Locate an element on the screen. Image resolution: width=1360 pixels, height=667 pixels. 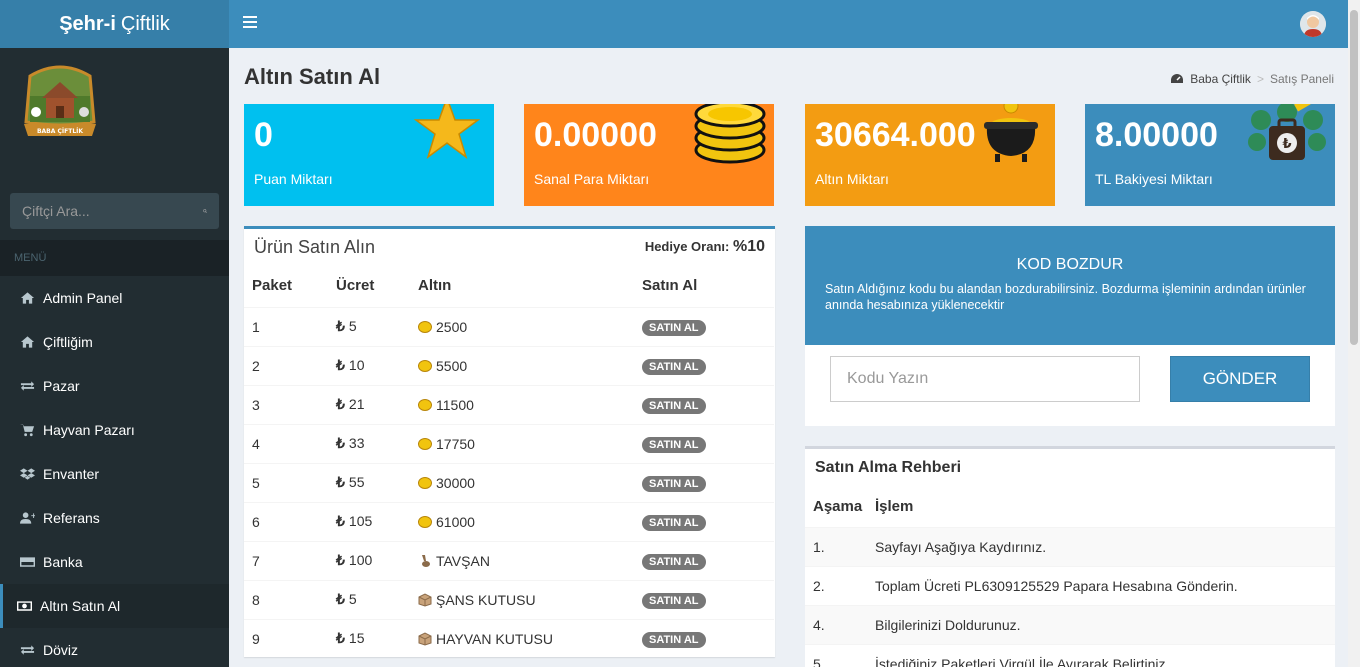
brand-rest: Çiftlik is located at coordinates (145, 23).